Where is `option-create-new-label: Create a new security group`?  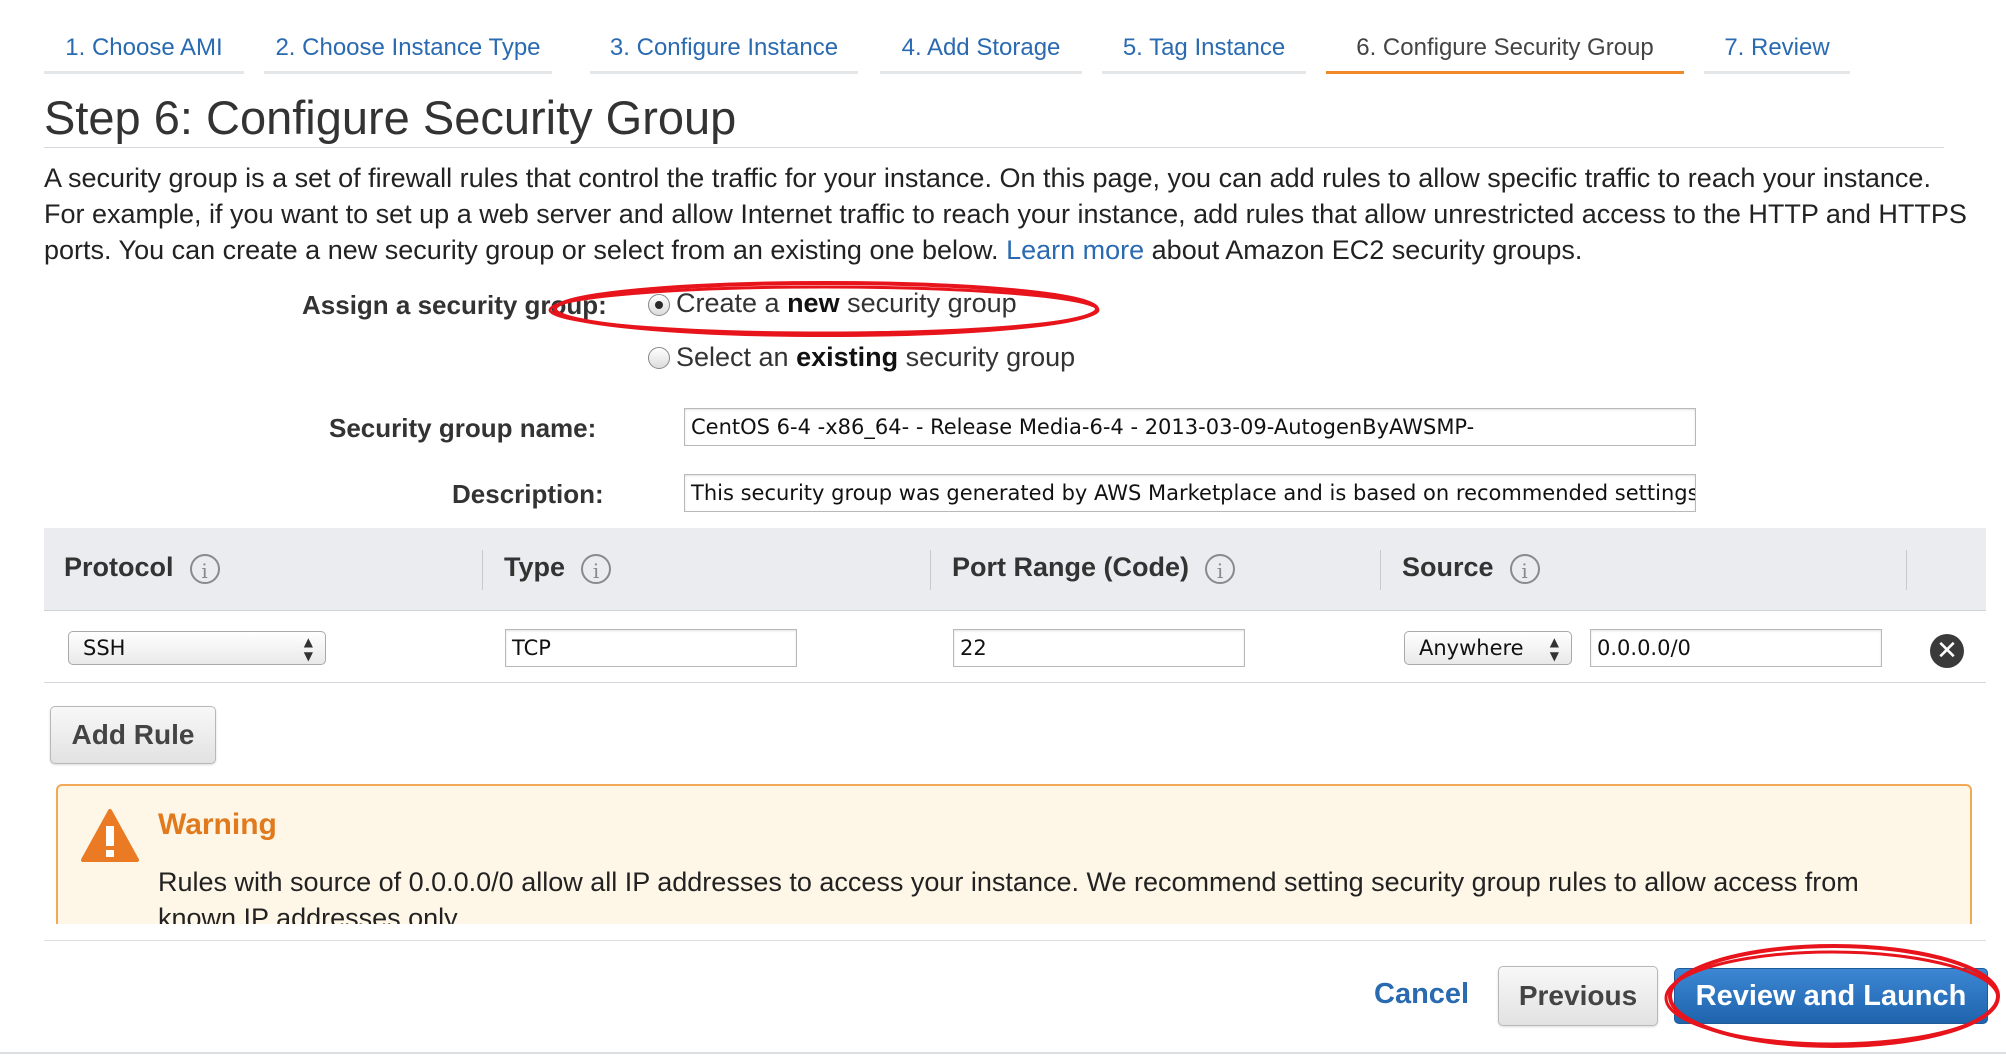
option-create-new-label: Create a new security group is located at coordinates (846, 303).